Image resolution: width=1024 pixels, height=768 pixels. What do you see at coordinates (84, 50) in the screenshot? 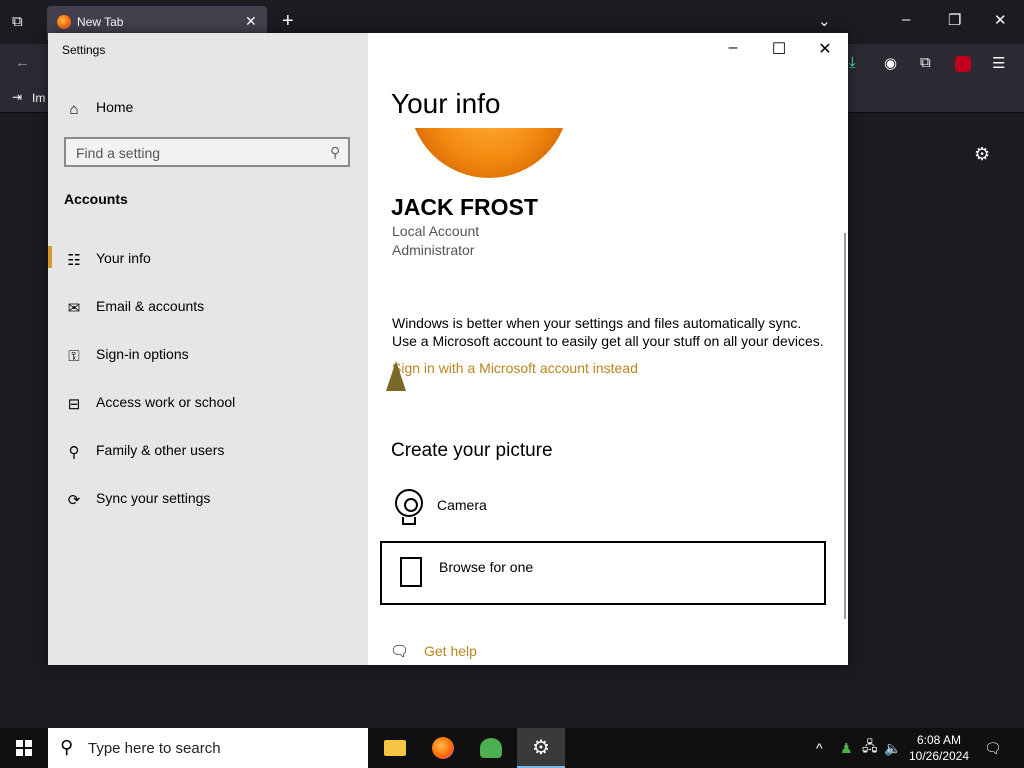
I see `window-title: Settings` at bounding box center [84, 50].